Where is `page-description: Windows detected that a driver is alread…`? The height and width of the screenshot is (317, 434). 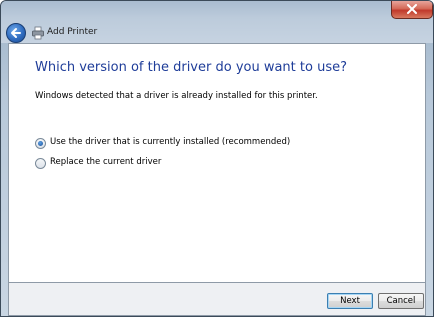 page-description: Windows detected that a driver is alread… is located at coordinates (176, 96).